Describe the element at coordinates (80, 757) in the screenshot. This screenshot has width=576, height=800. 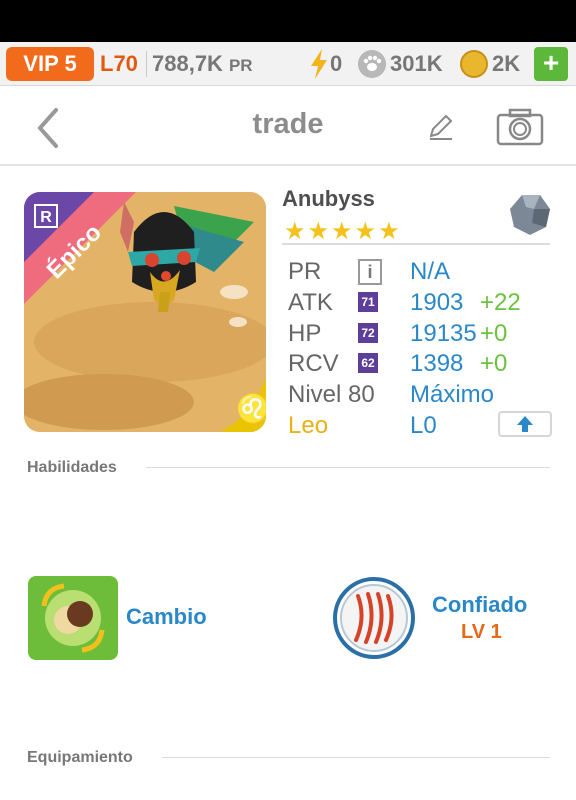
I see `equipment-heading: Equipamiento` at that location.